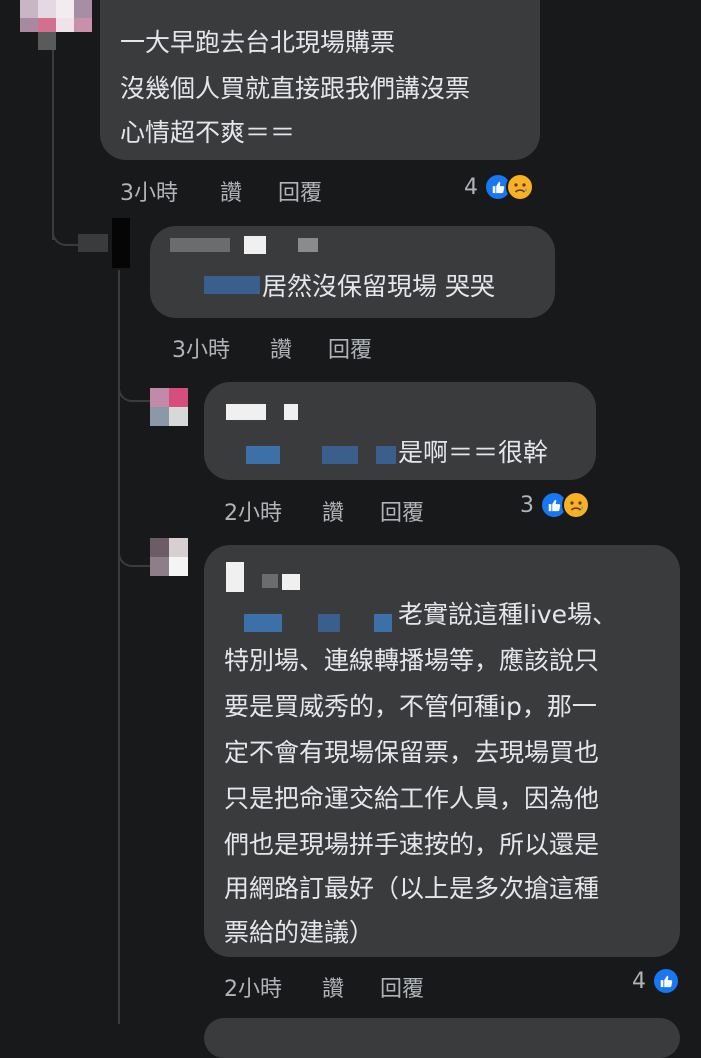 The height and width of the screenshot is (1058, 701). What do you see at coordinates (208, 132) in the screenshot?
I see `comment-text-line: 心情超不爽＝＝` at bounding box center [208, 132].